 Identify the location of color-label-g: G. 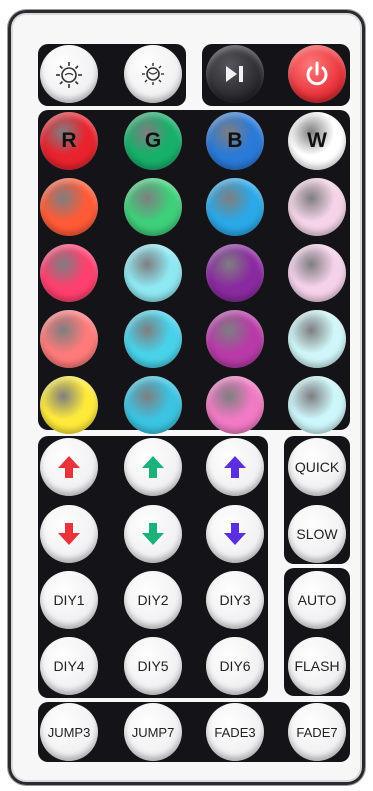
(153, 140).